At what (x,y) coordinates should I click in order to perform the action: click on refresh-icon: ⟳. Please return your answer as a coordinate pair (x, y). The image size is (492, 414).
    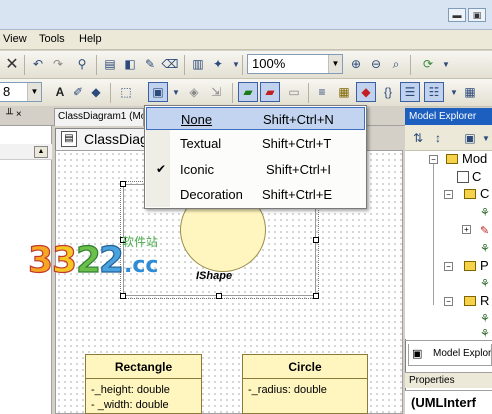
    Looking at the image, I should click on (428, 64).